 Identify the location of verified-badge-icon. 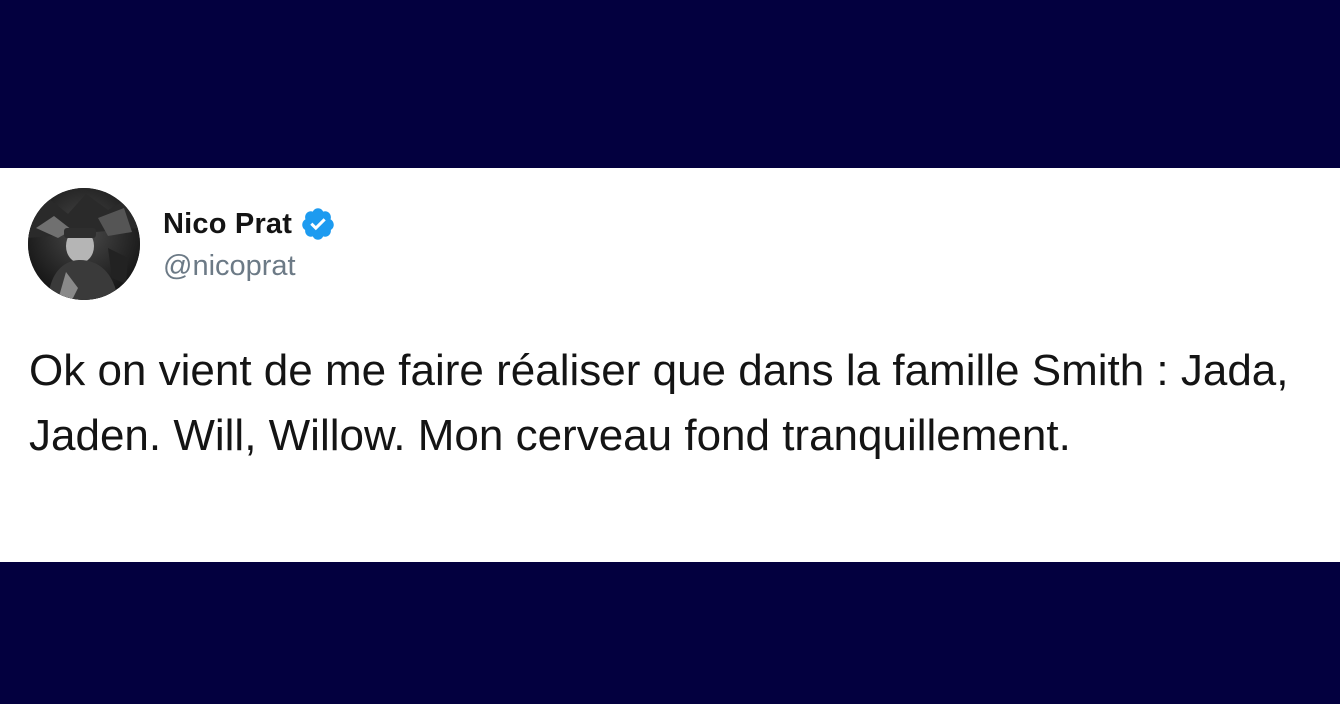
(318, 224).